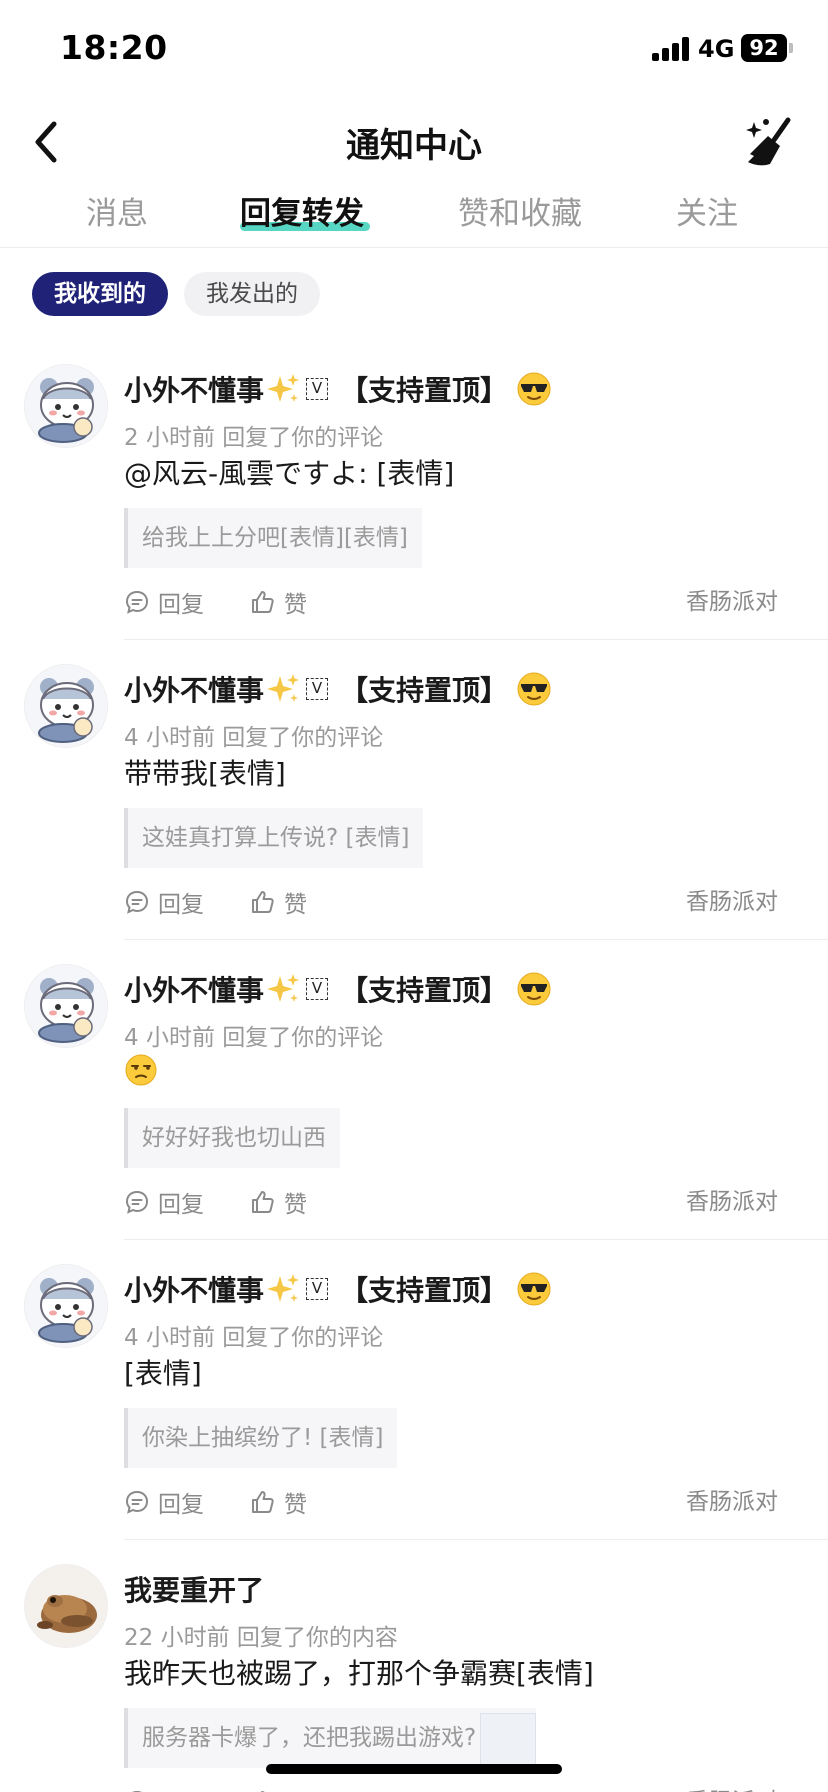 The height and width of the screenshot is (1792, 828). I want to click on status-time: 18:20, so click(114, 47).